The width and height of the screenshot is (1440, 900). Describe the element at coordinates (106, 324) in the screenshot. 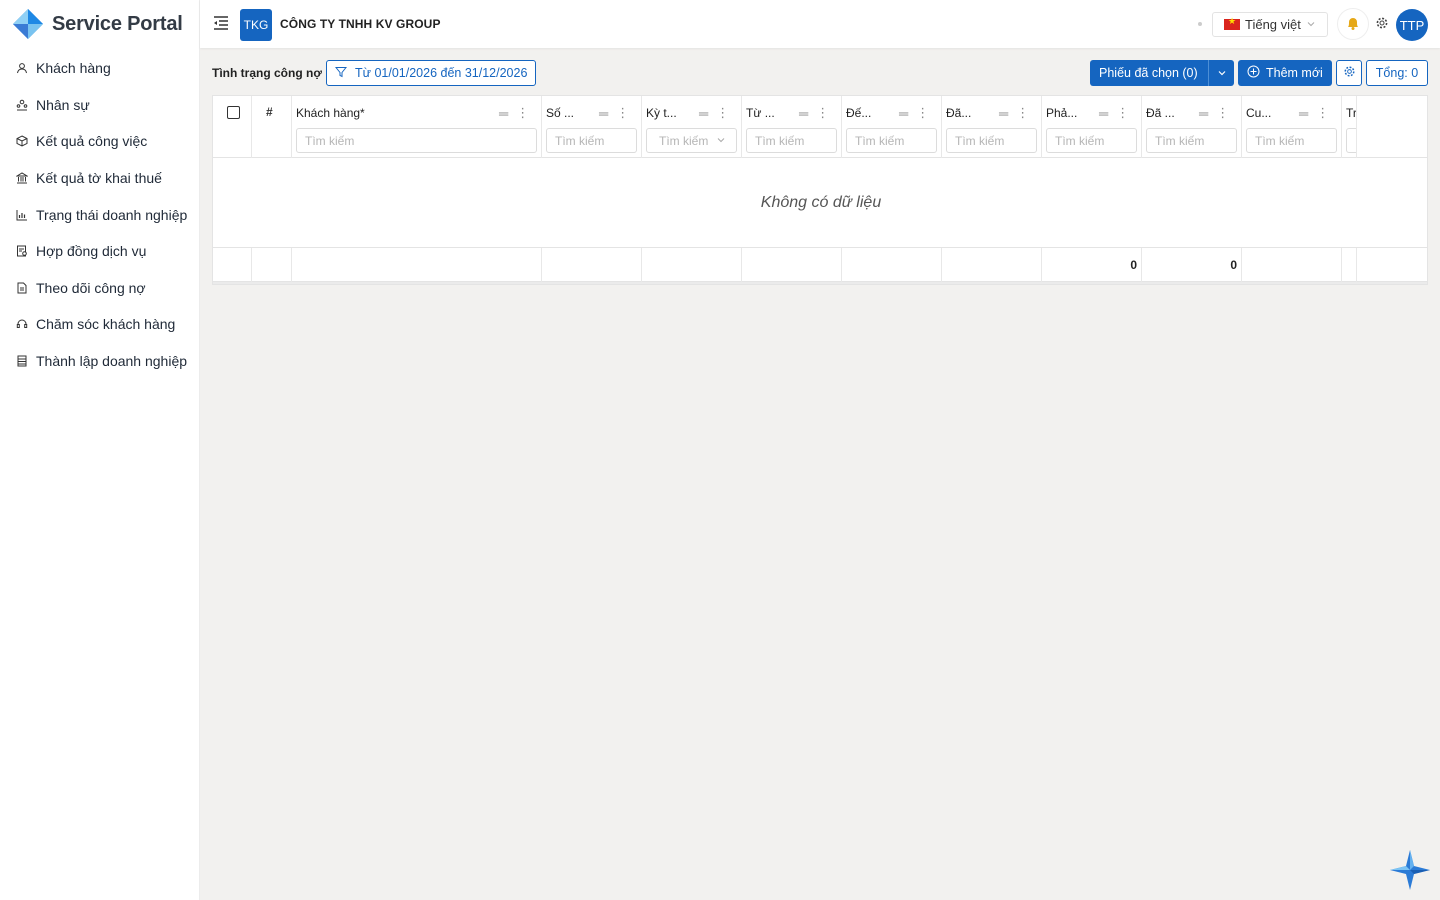

I see `sidebar-item-label: Chăm sóc khách hàng` at that location.